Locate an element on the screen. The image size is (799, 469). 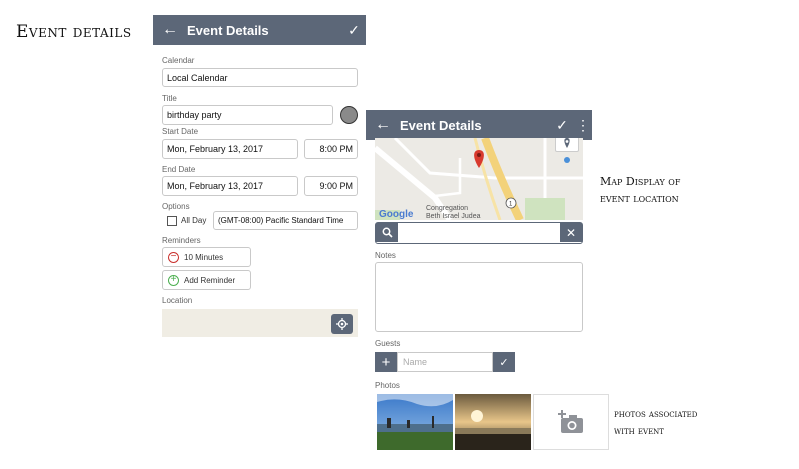
all-day-label: All Day is located at coordinates (194, 220).